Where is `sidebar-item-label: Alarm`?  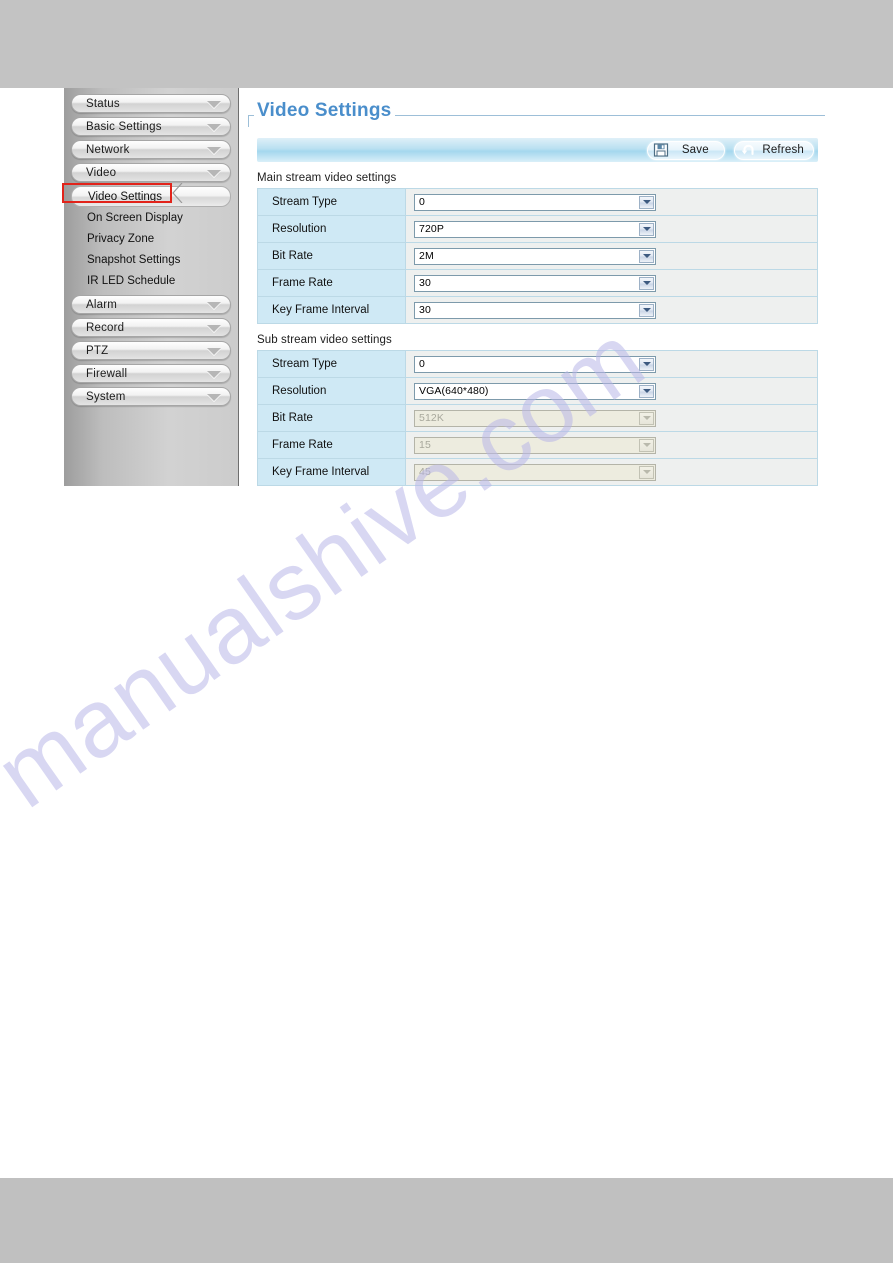
sidebar-item-label: Alarm is located at coordinates (102, 304).